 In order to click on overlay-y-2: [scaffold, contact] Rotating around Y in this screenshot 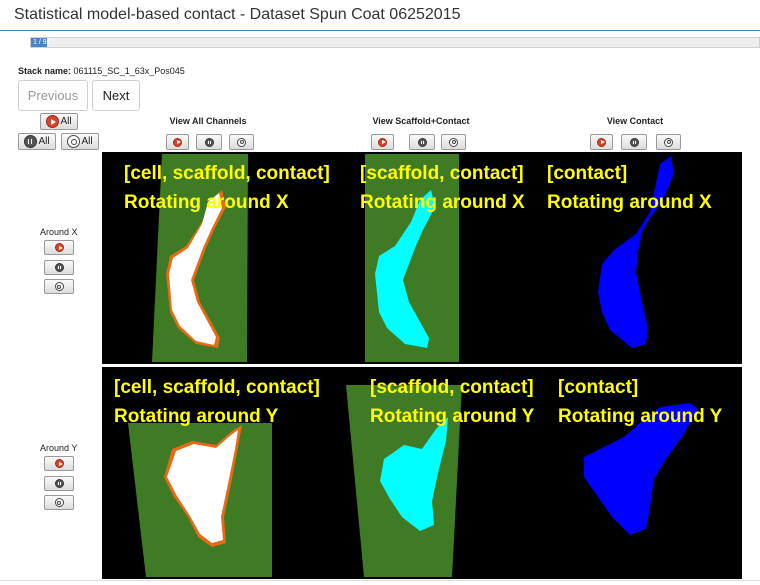, I will do `click(452, 402)`.